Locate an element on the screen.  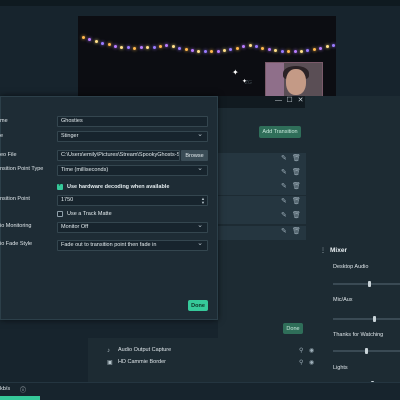
top-bar is located at coordinates (200, 3).